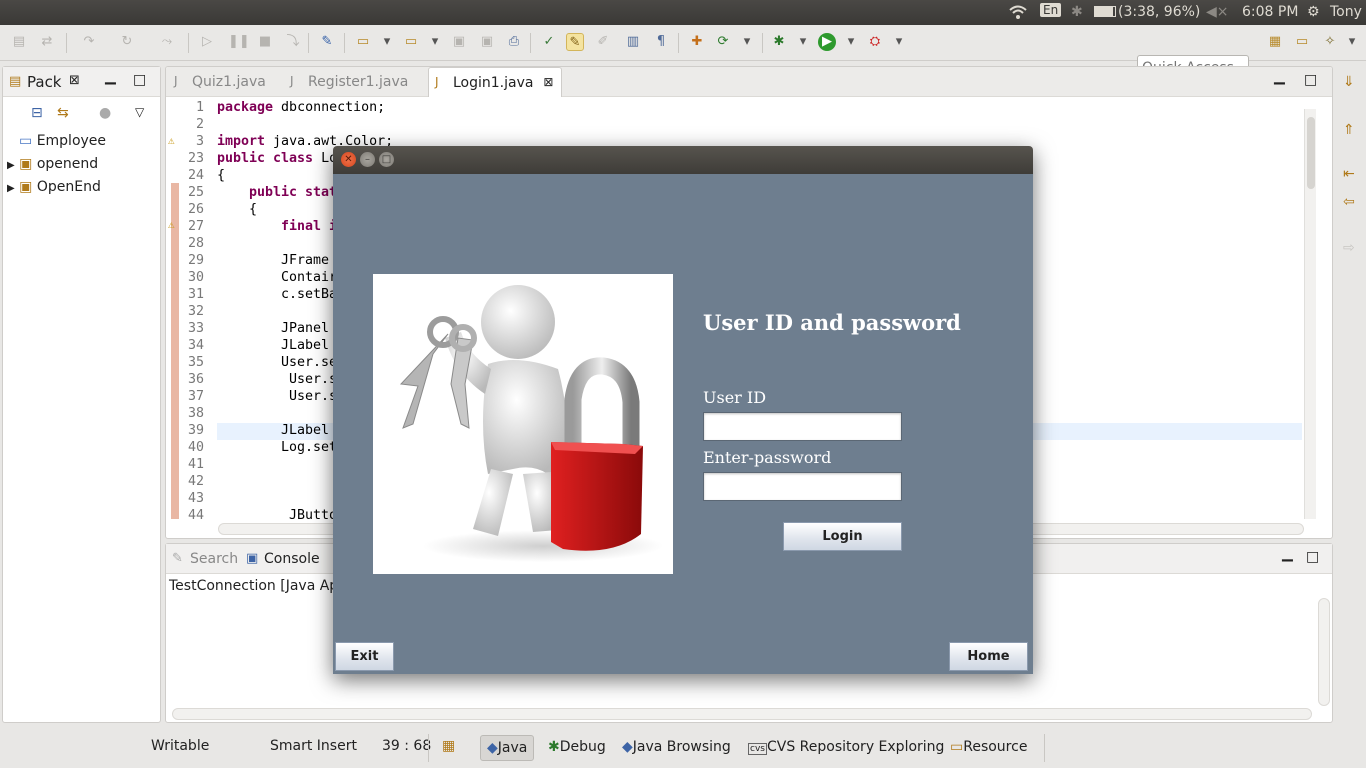 Image resolution: width=1366 pixels, height=768 pixels. I want to click on folder-icon: ▭, so click(1302, 42).